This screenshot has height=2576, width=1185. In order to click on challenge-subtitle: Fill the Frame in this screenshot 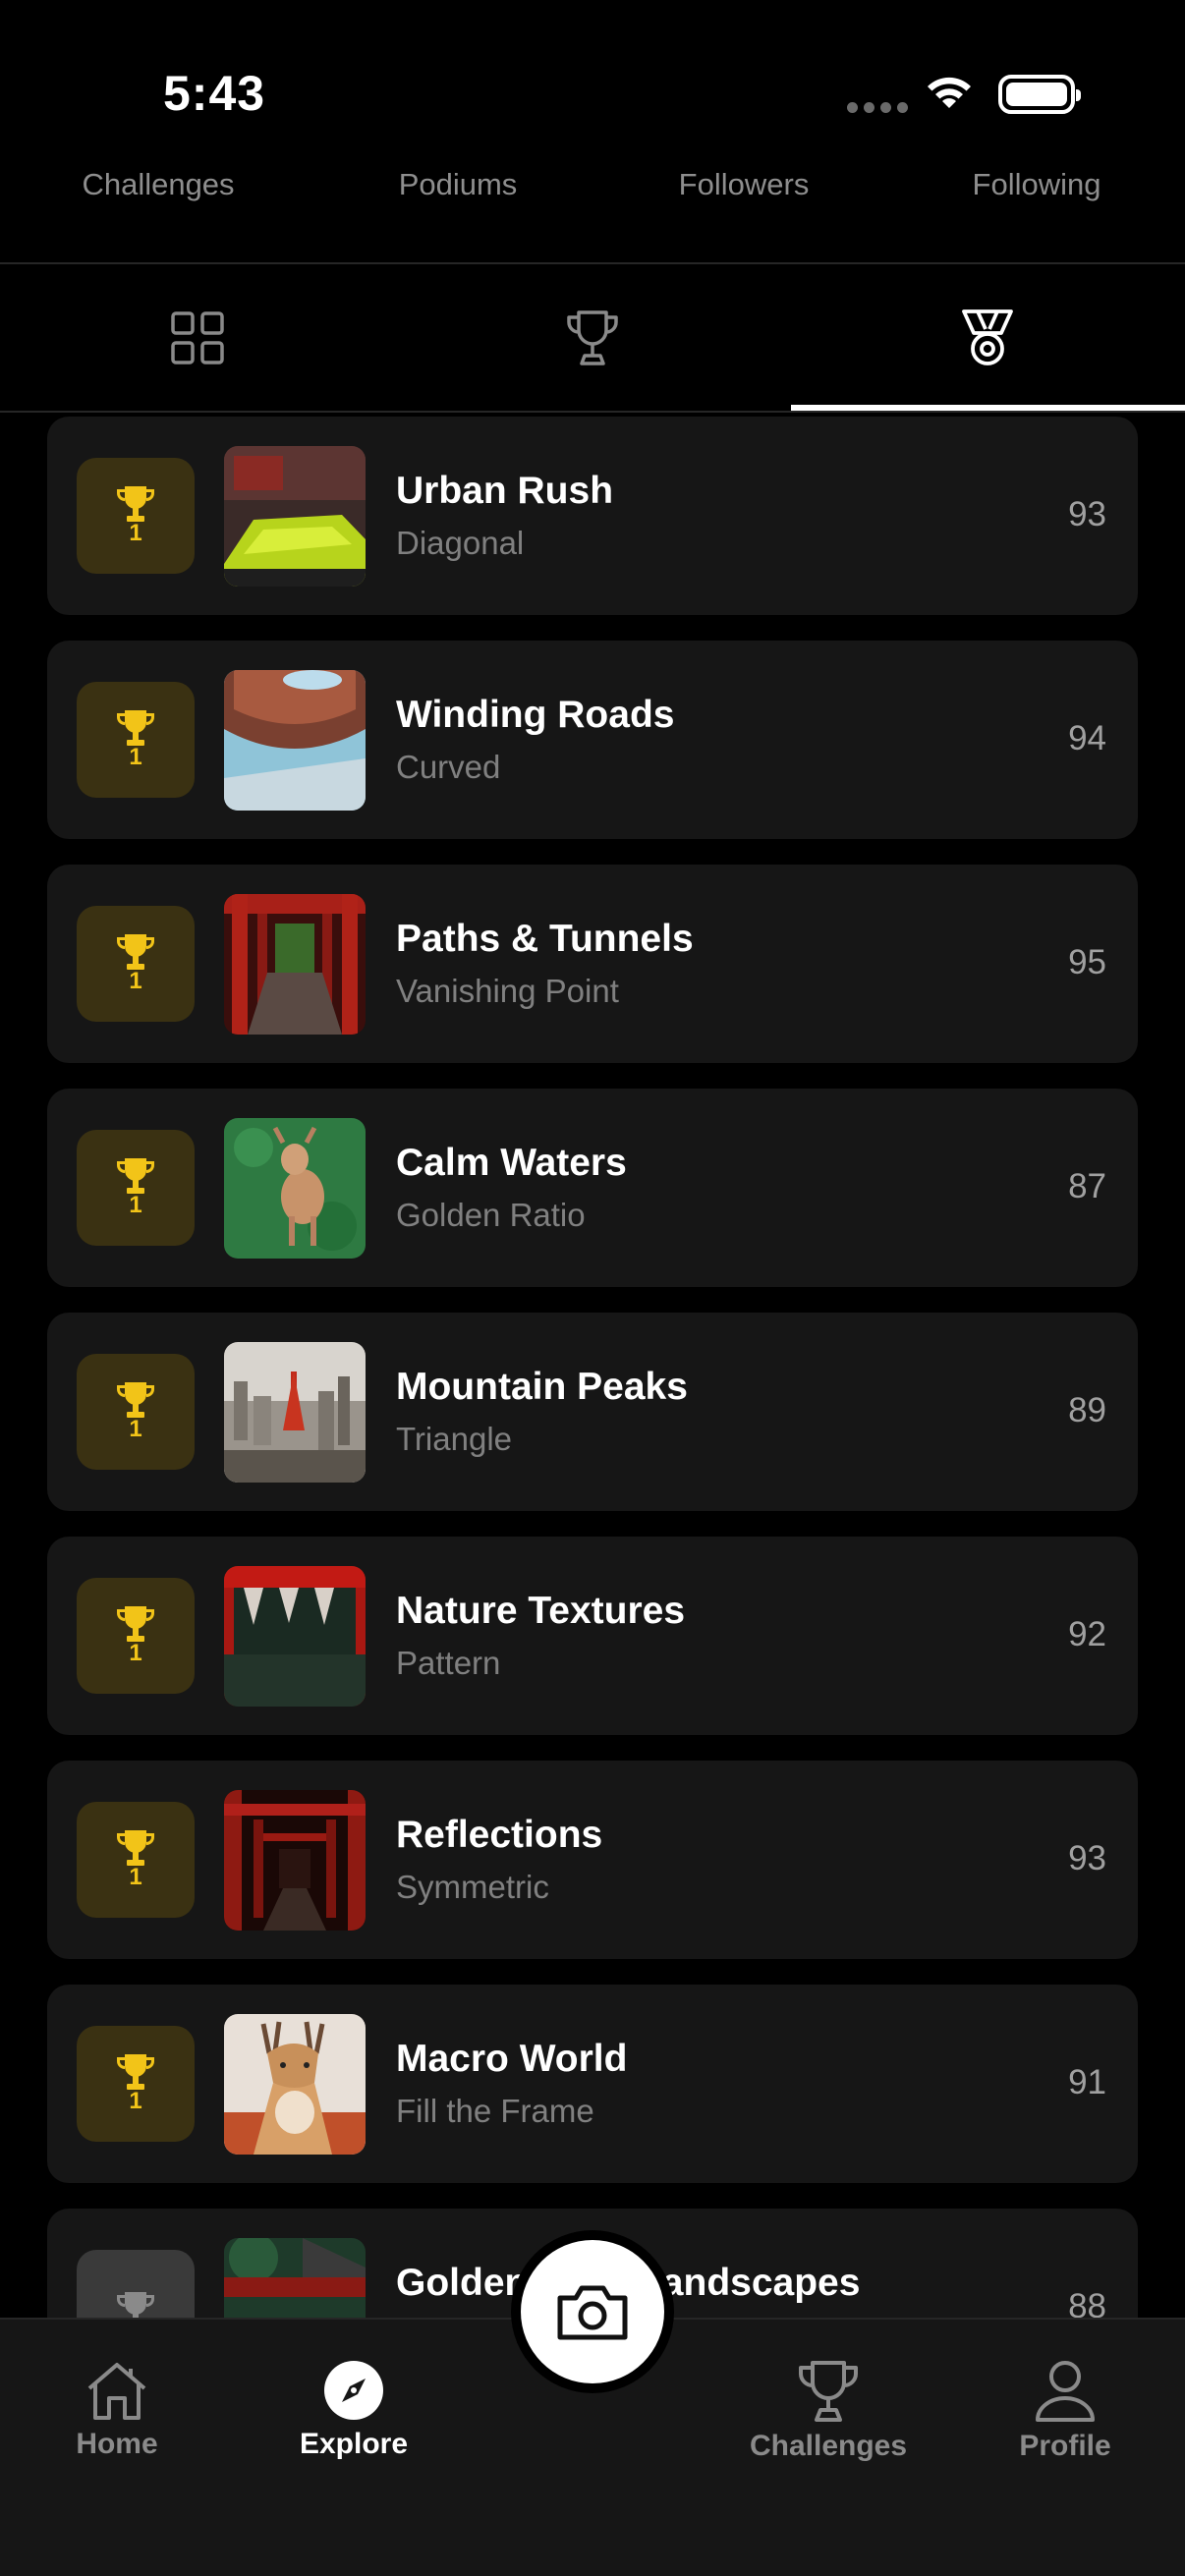, I will do `click(495, 2111)`.